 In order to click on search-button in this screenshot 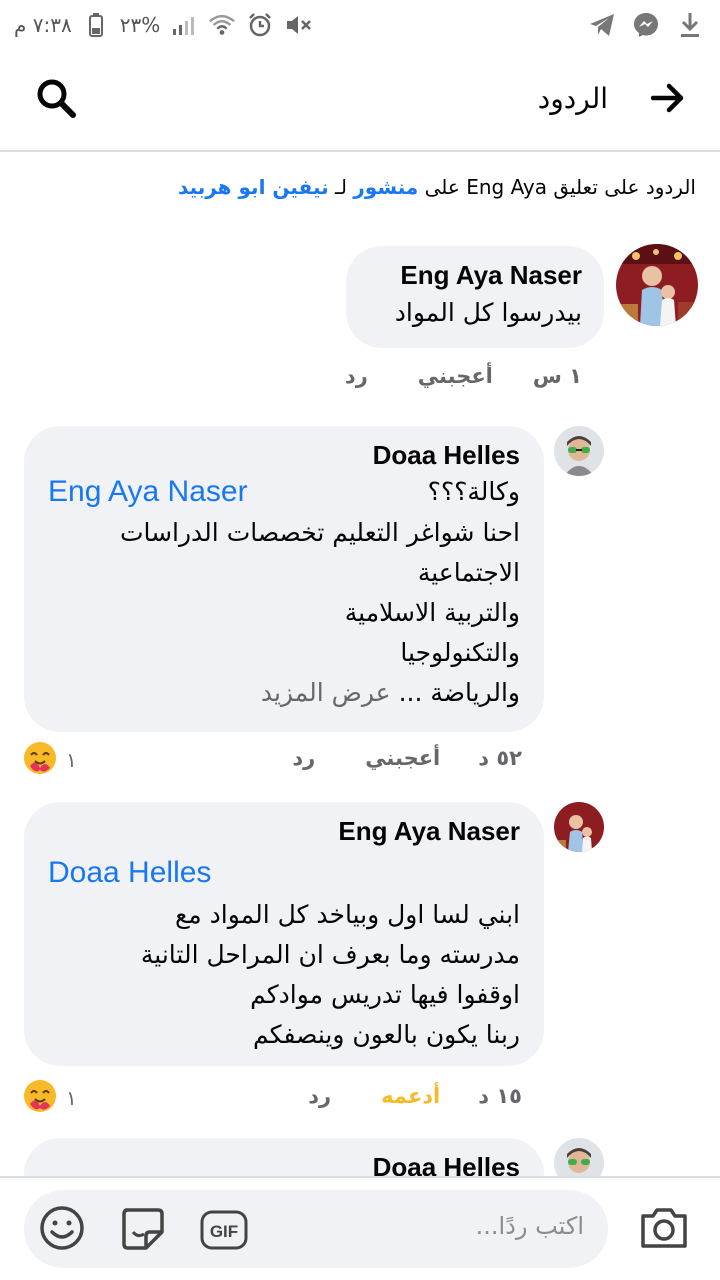, I will do `click(56, 100)`.